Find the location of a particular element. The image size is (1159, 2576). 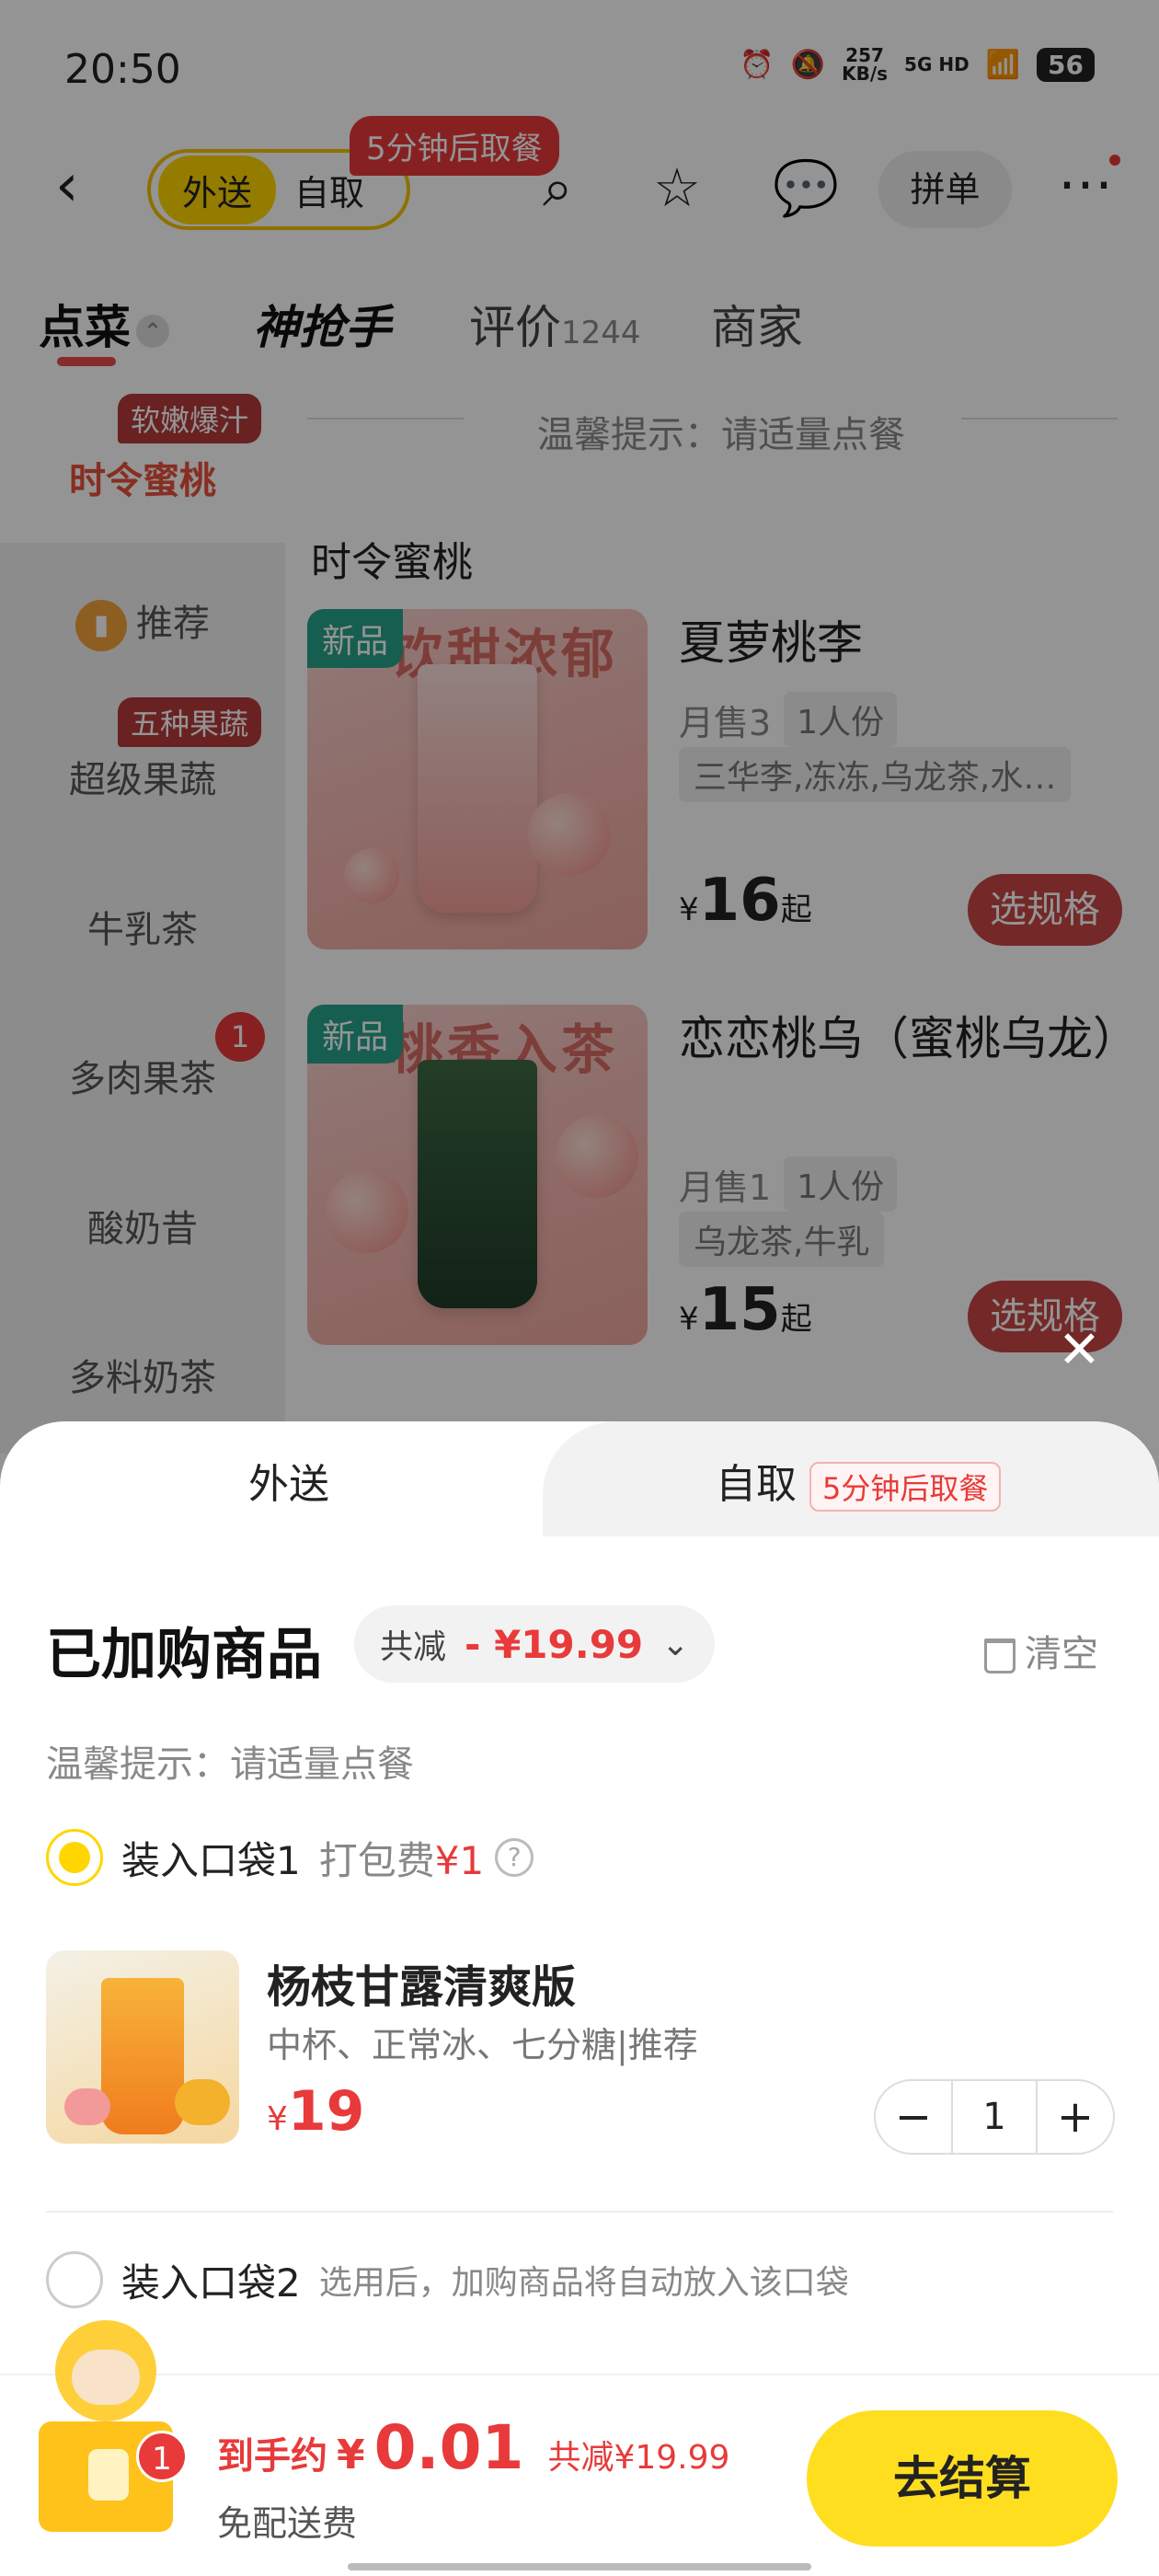

checkout-bar: 1 到手约 ¥0.01 共减¥19.99 免配送费 去结算 is located at coordinates (579, 2448).